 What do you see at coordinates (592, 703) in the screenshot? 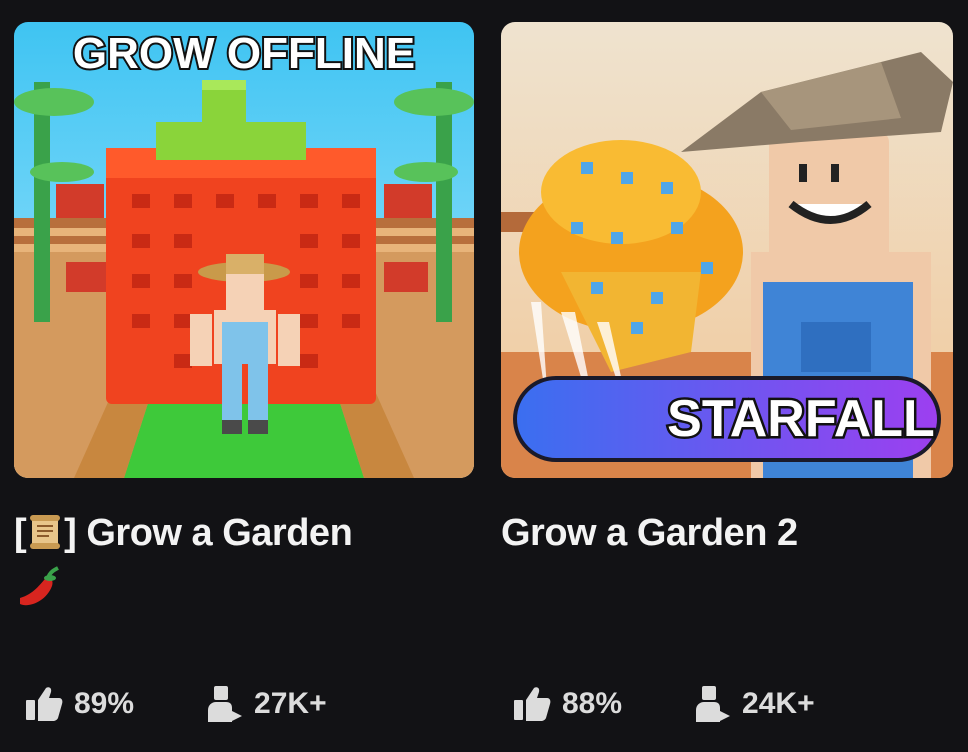
I see `rating-value: 88%` at bounding box center [592, 703].